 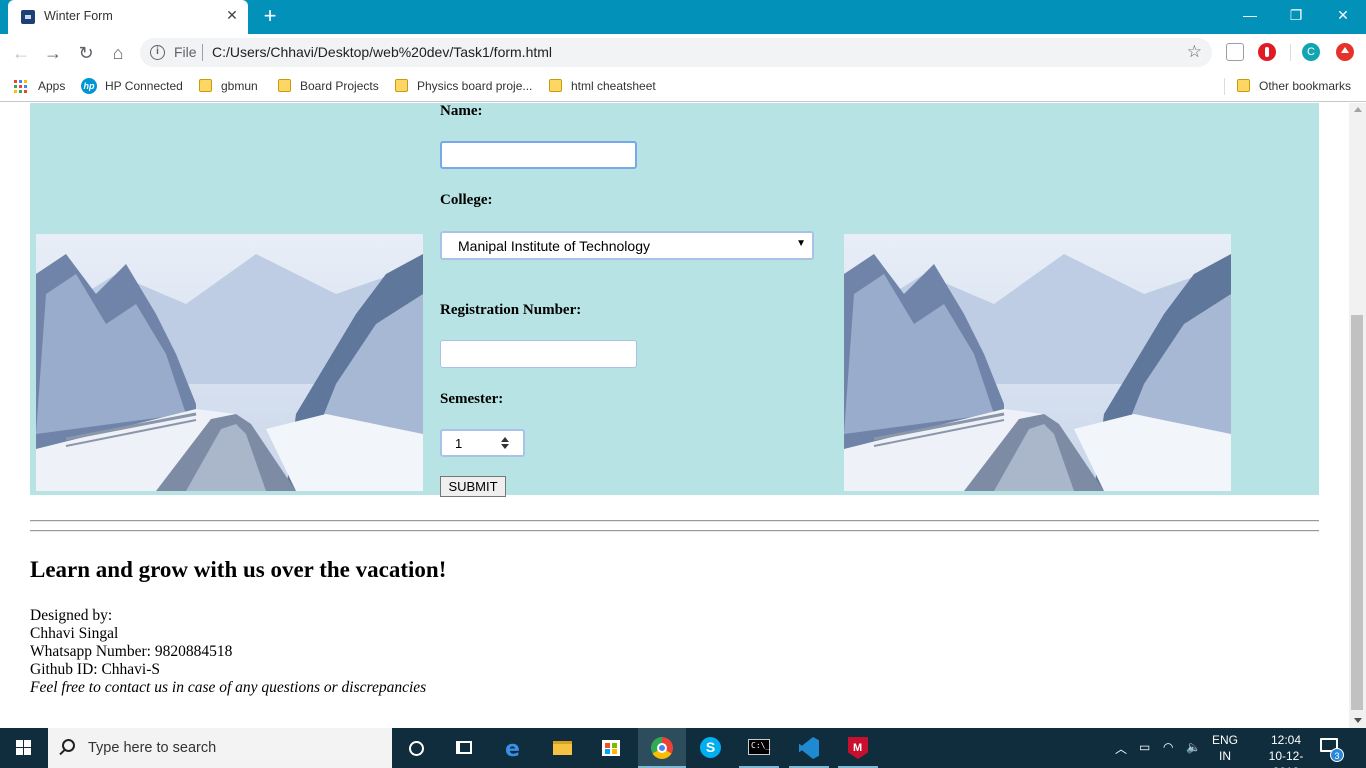 I want to click on registration-input, so click(x=538, y=354).